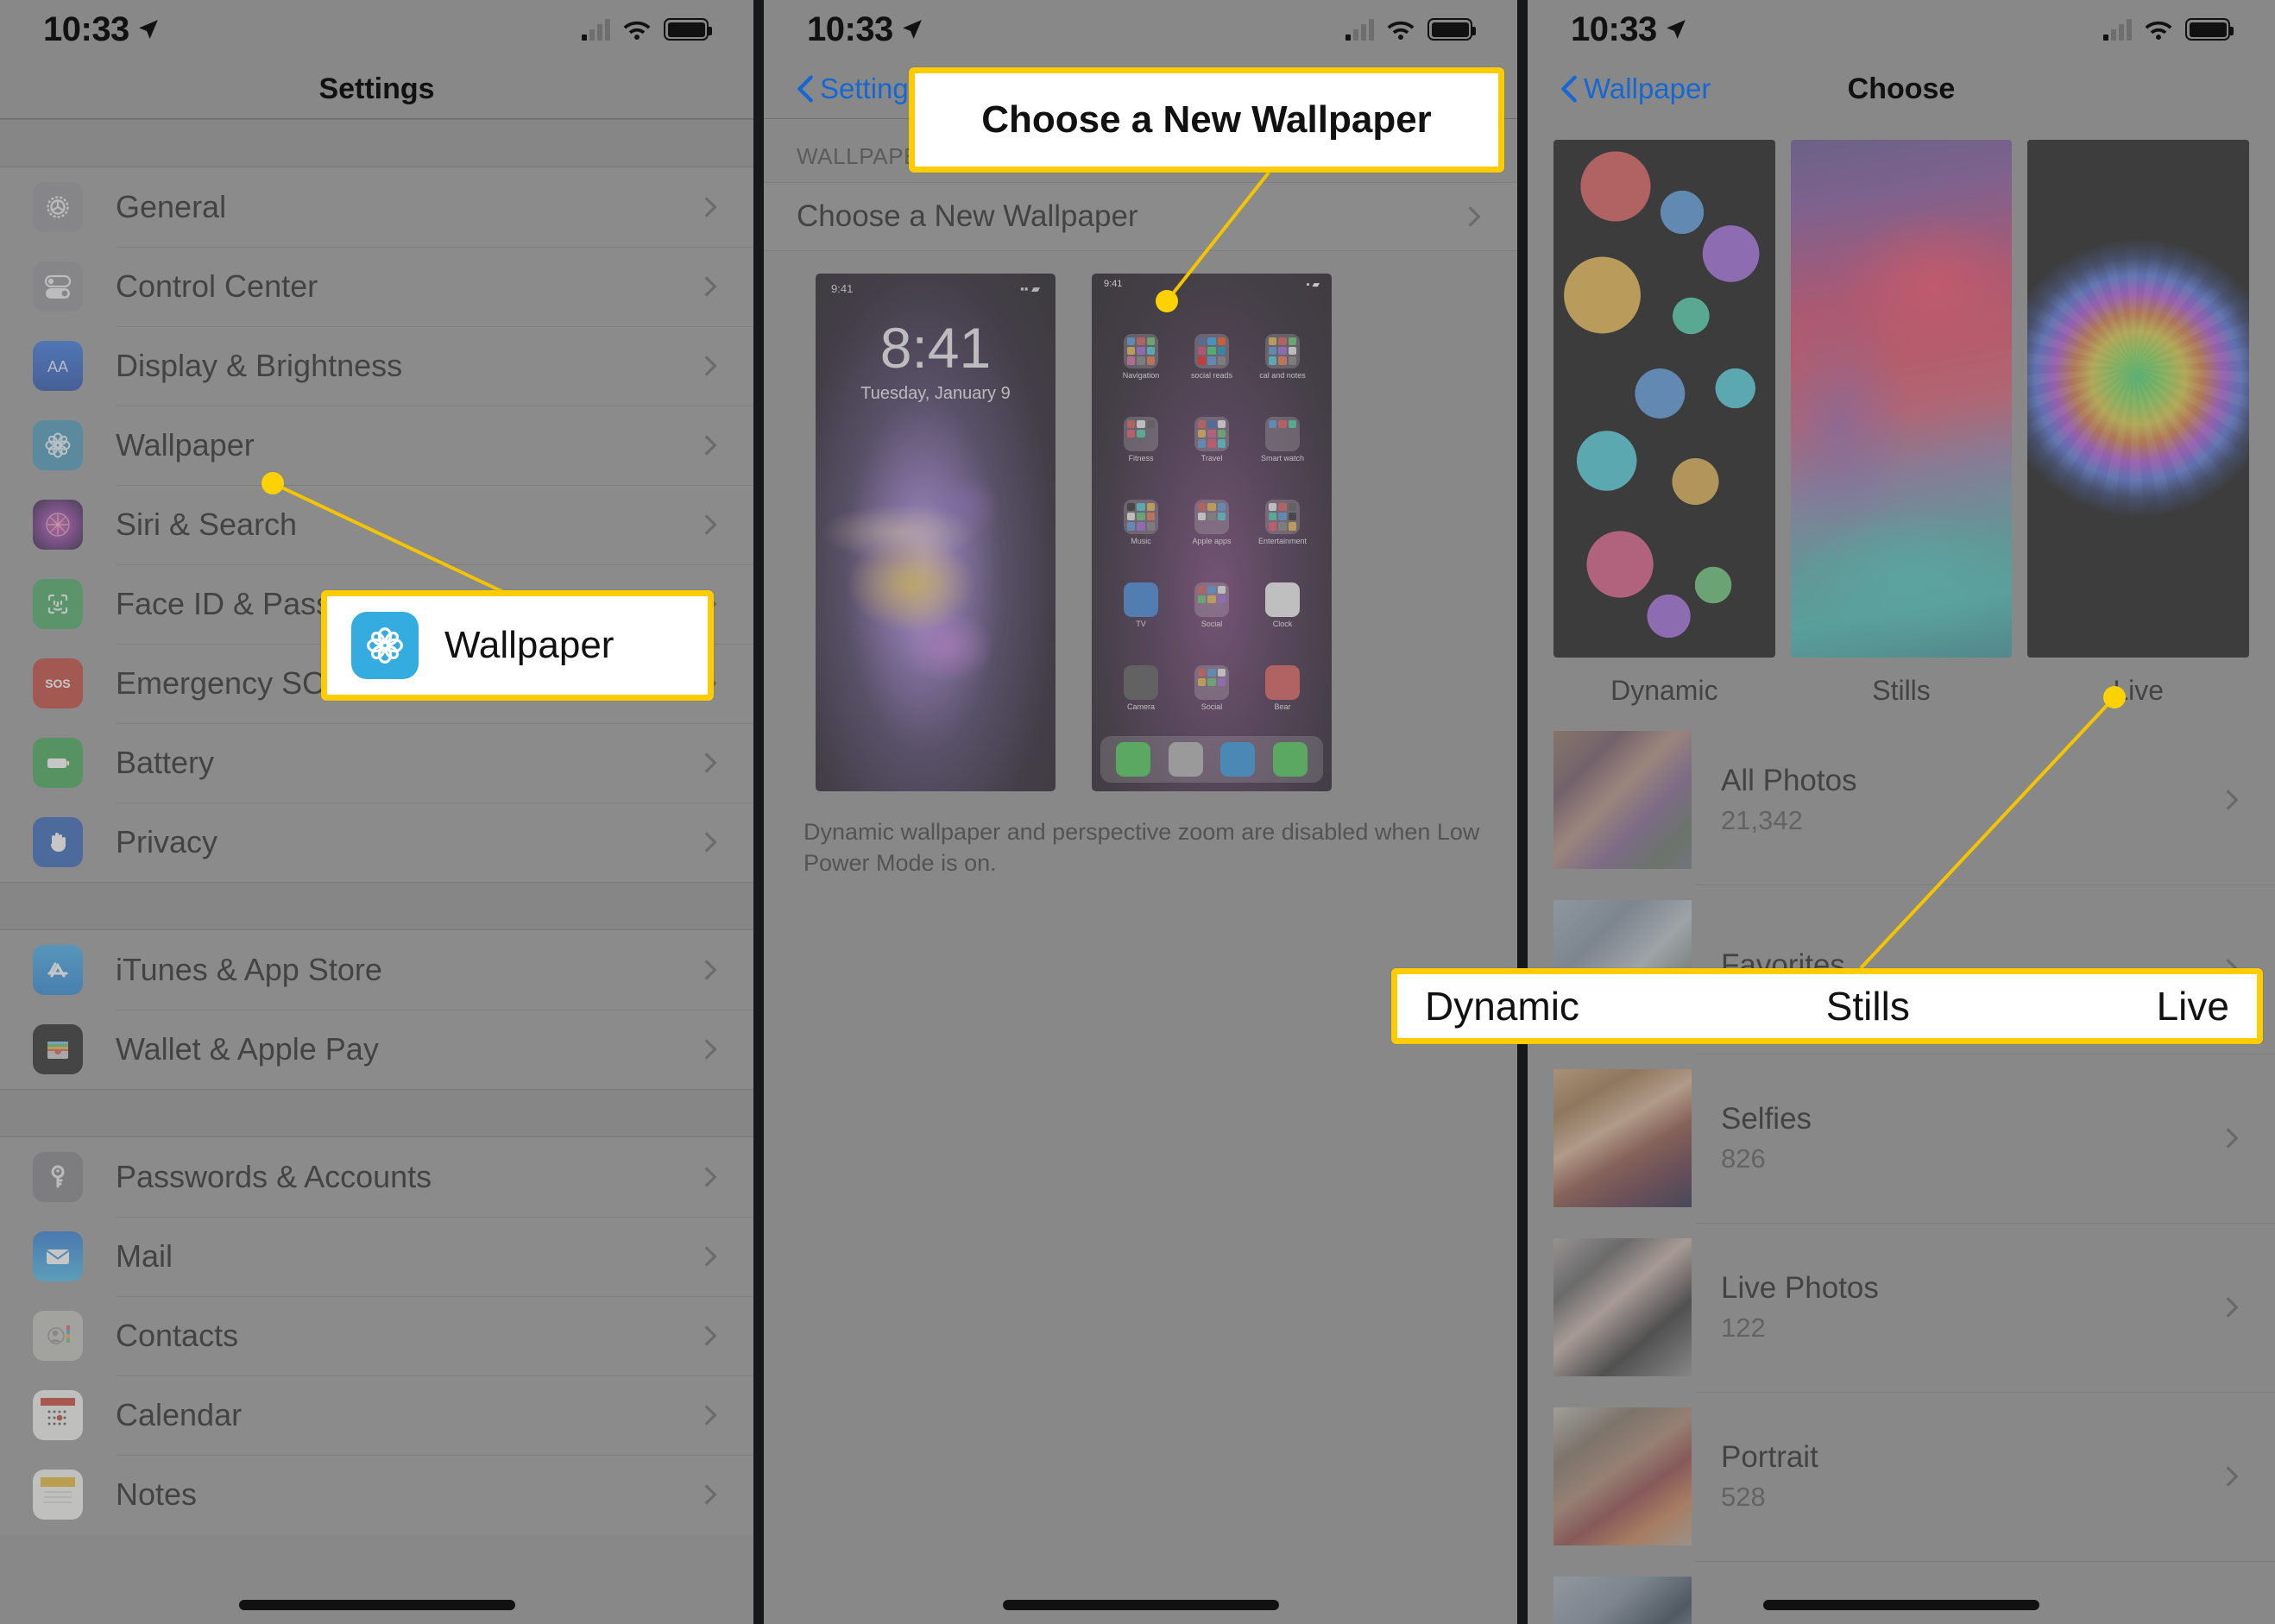 This screenshot has height=1624, width=2275. Describe the element at coordinates (1030, 289) in the screenshot. I see `preview-status-icons: ▪▪ ▰` at that location.